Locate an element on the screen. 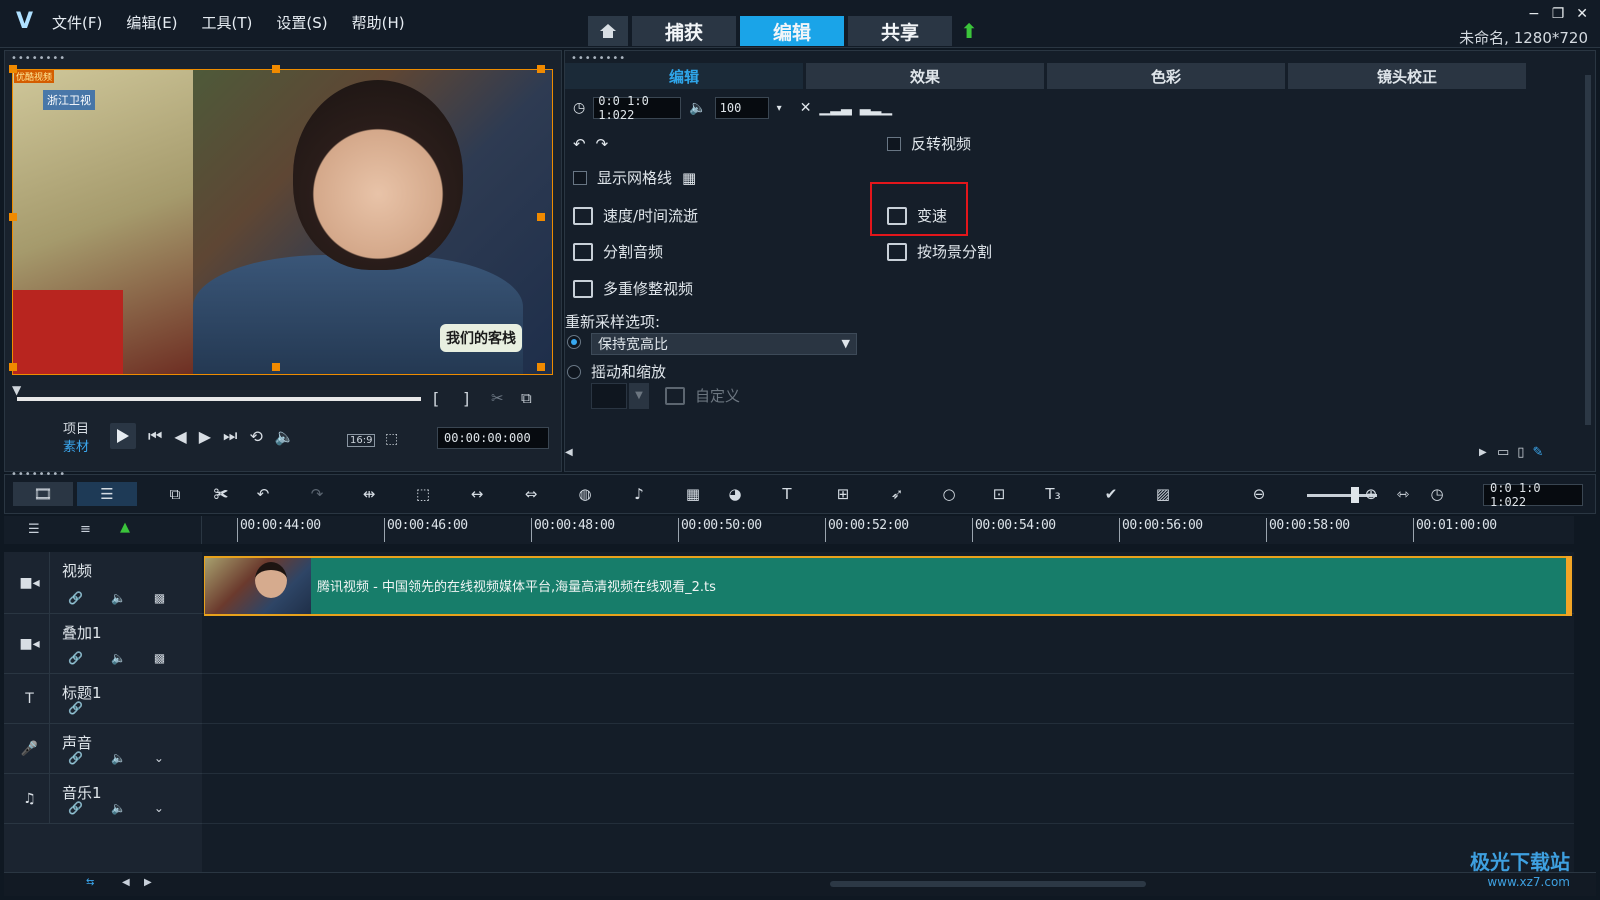 Image resolution: width=1600 pixels, height=900 pixels. layout-1-icon: ▭ is located at coordinates (1503, 452).